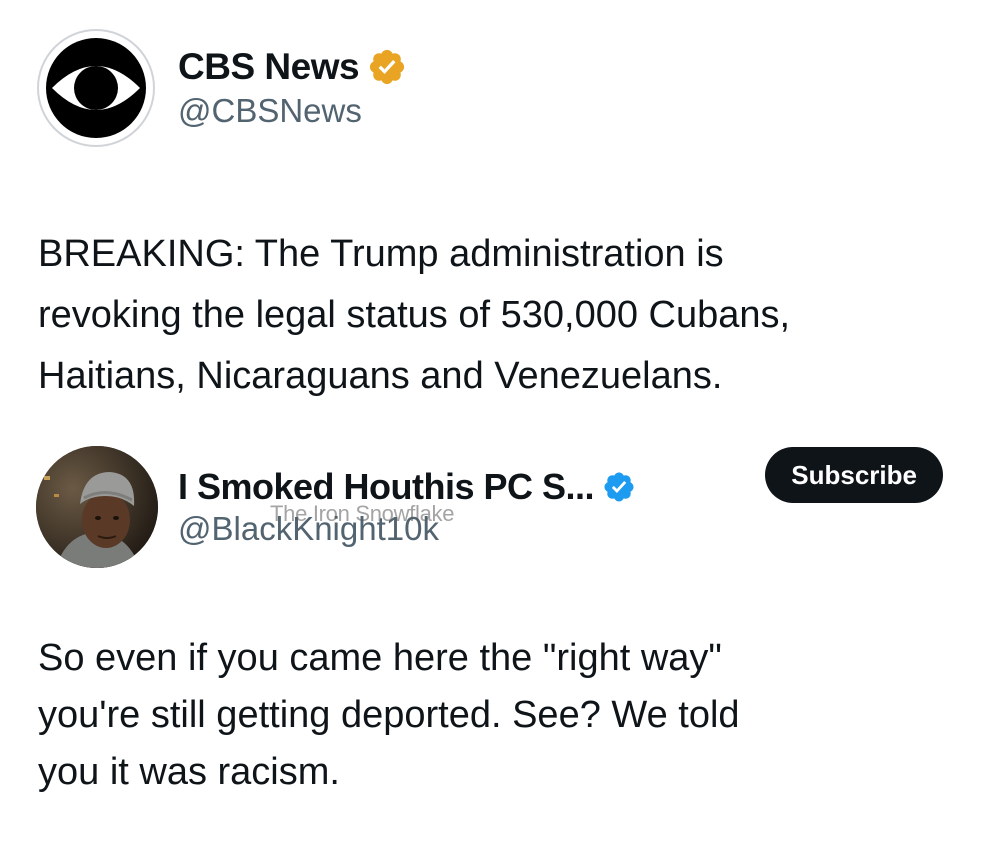 The image size is (1000, 849). Describe the element at coordinates (97, 507) in the screenshot. I see `user-photo-avatar` at that location.